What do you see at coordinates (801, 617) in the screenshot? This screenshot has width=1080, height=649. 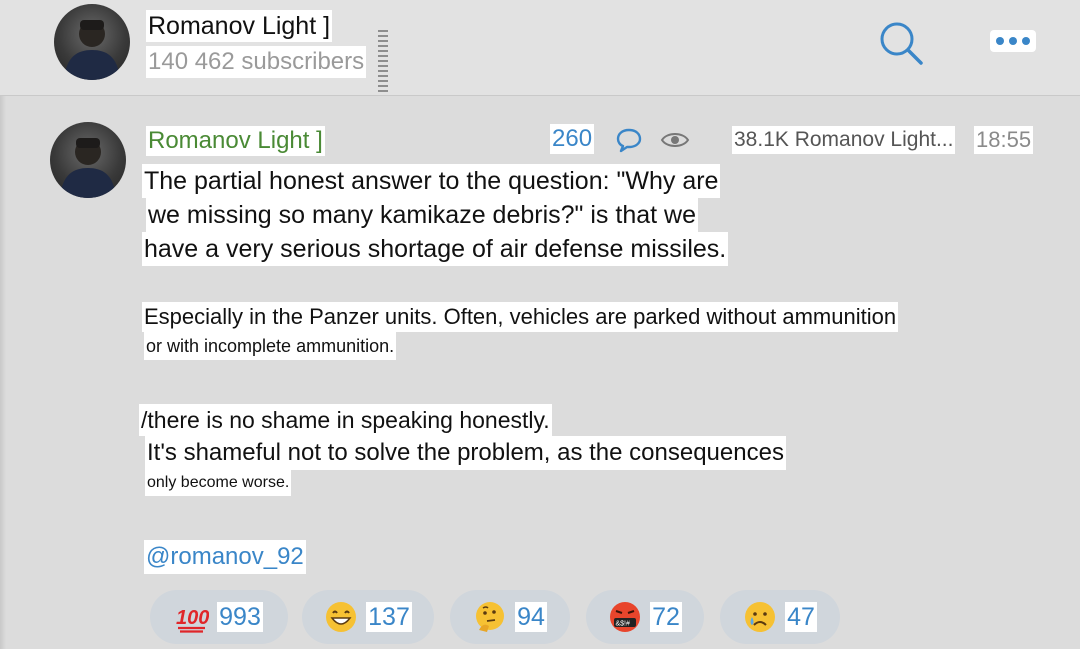 I see `reaction-count: 47` at bounding box center [801, 617].